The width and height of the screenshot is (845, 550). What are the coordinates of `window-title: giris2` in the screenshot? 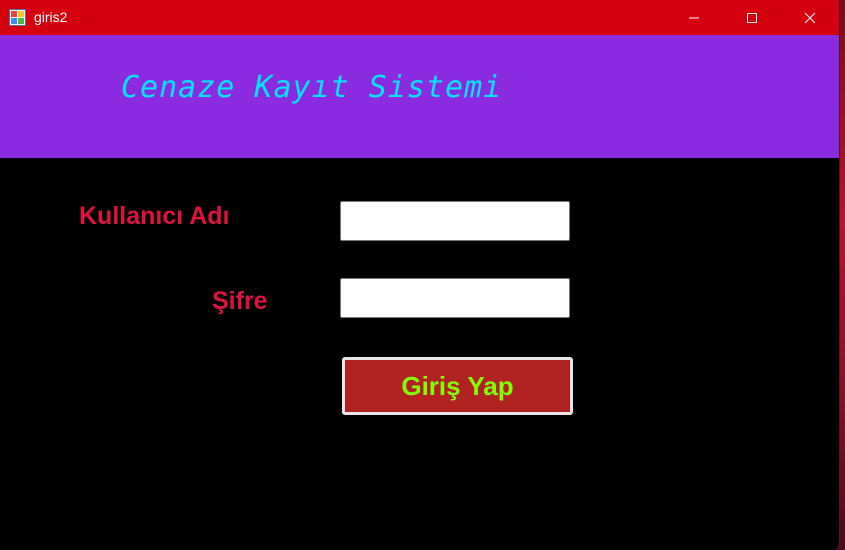 It's located at (51, 17).